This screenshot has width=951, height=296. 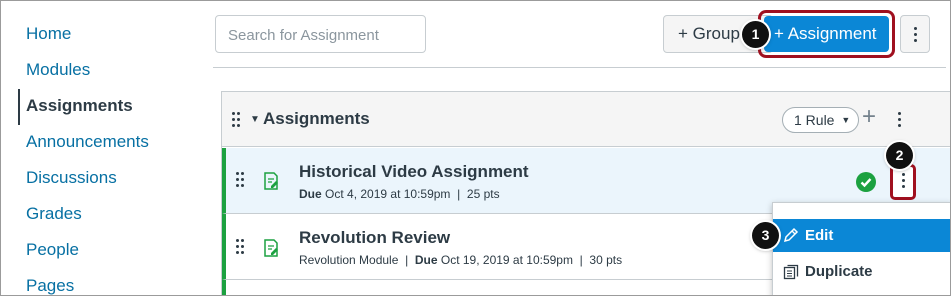 I want to click on nav-active-indicator, so click(x=19, y=107).